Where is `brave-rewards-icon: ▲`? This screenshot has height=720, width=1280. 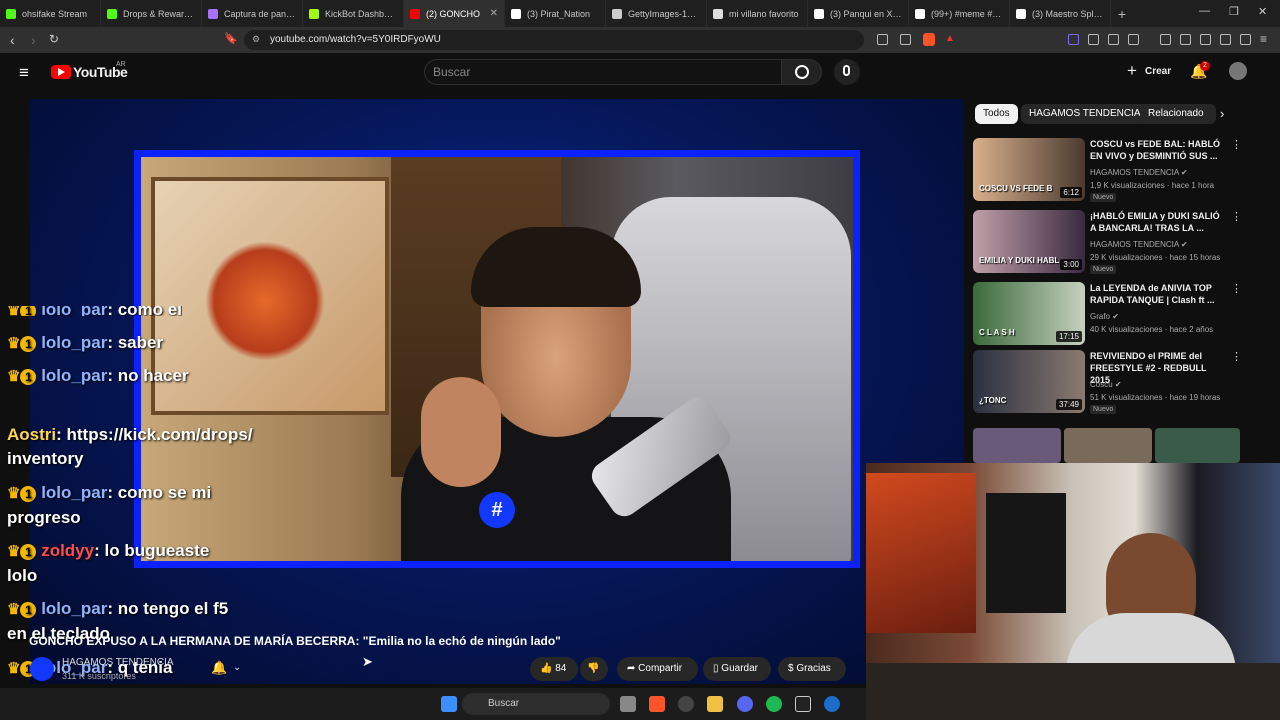 brave-rewards-icon: ▲ is located at coordinates (950, 38).